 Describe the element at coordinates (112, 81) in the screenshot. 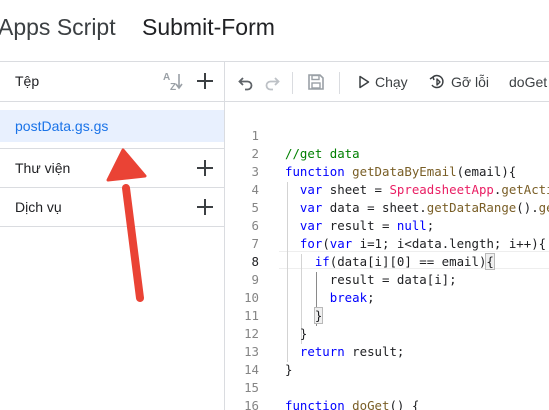

I see `files-header: Tệp A Z` at that location.